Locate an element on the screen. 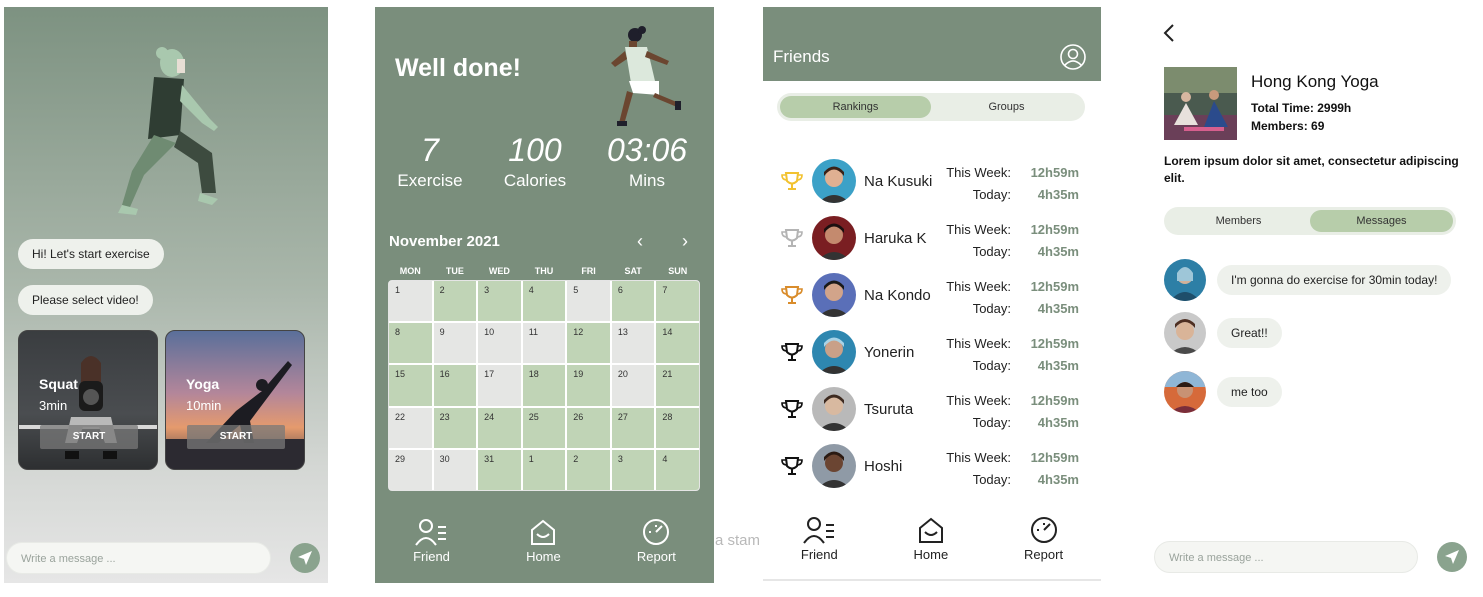 The height and width of the screenshot is (597, 1483). friend-icon is located at coordinates (431, 532).